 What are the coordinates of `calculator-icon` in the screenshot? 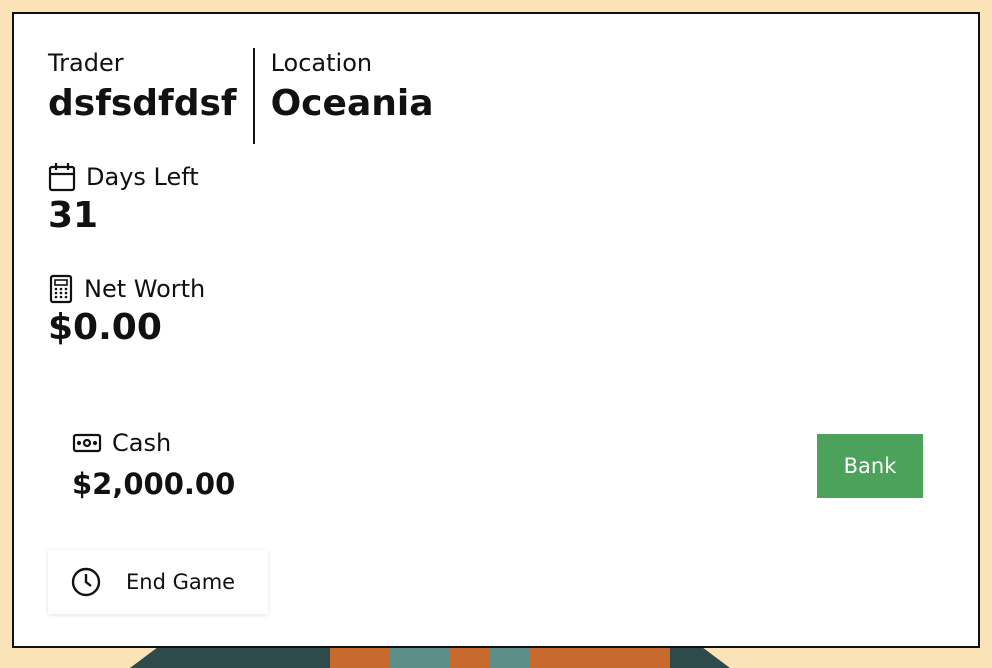 It's located at (61, 289).